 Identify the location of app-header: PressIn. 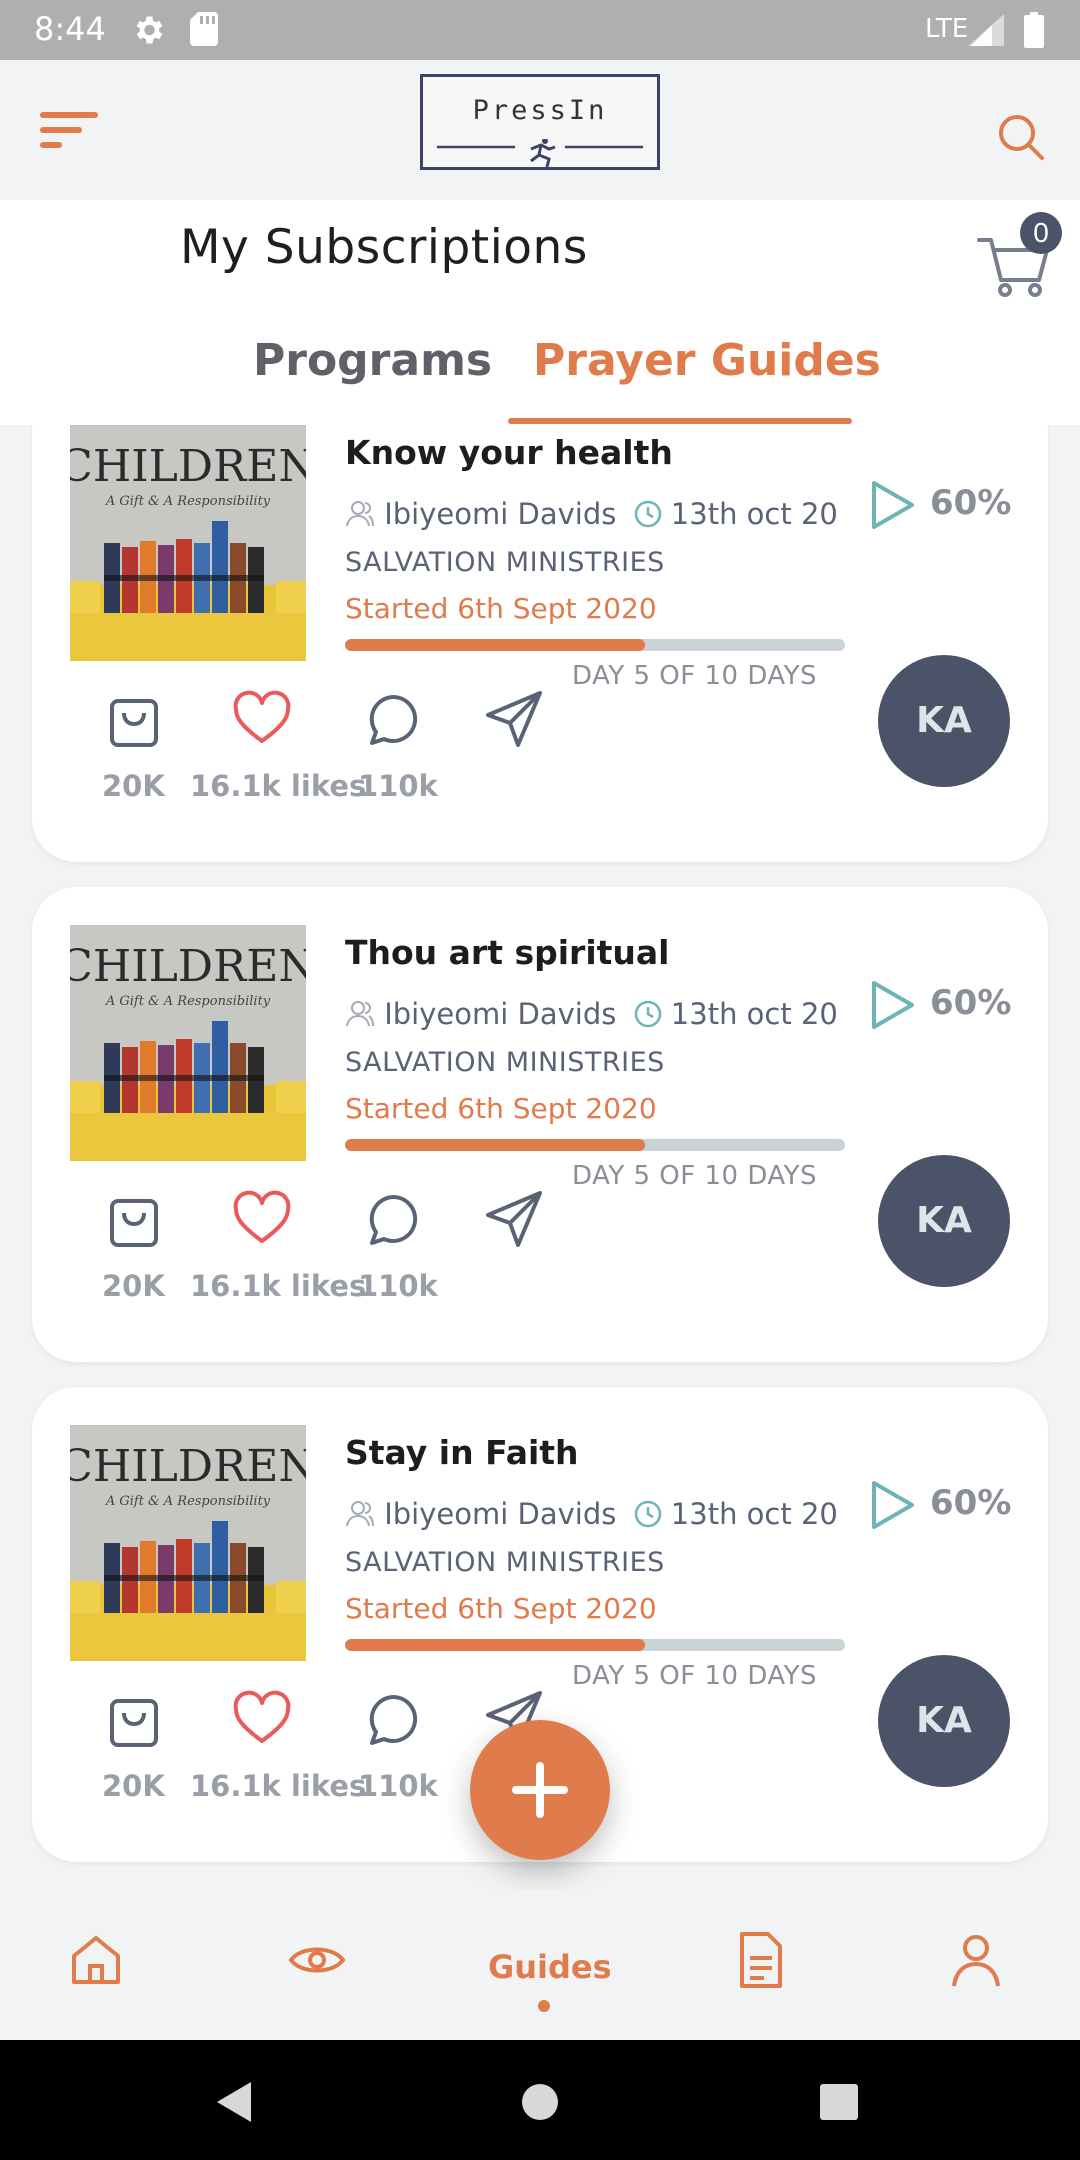
(540, 130).